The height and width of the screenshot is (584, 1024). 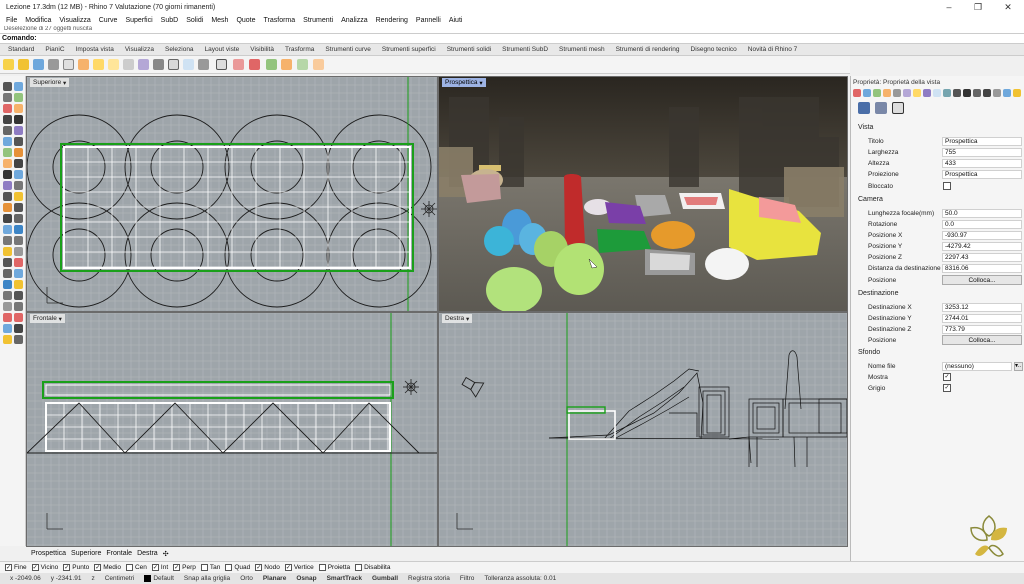 What do you see at coordinates (512, 38) in the screenshot?
I see `command-line: Comando:` at bounding box center [512, 38].